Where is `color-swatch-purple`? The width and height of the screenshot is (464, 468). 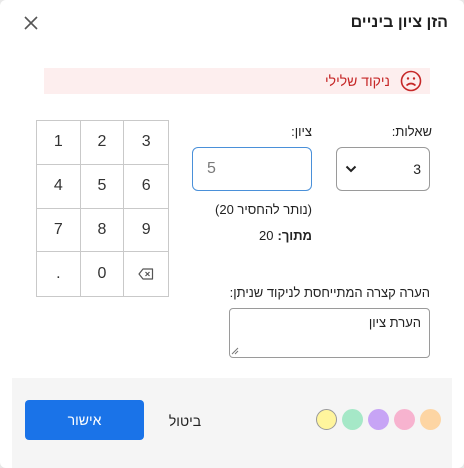 color-swatch-purple is located at coordinates (378, 419).